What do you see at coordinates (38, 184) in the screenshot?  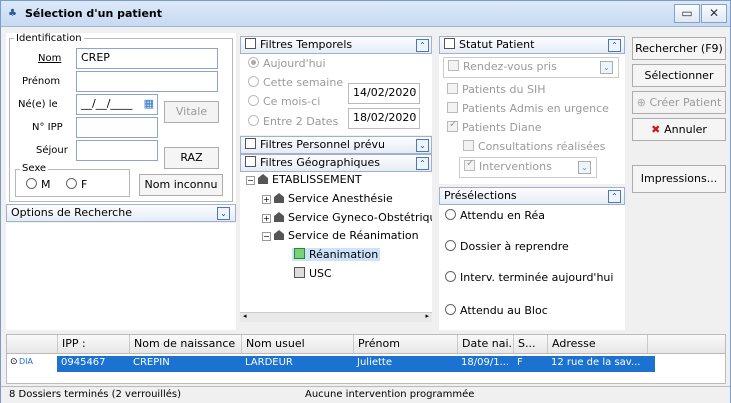 I see `sexe-m-radio: M` at bounding box center [38, 184].